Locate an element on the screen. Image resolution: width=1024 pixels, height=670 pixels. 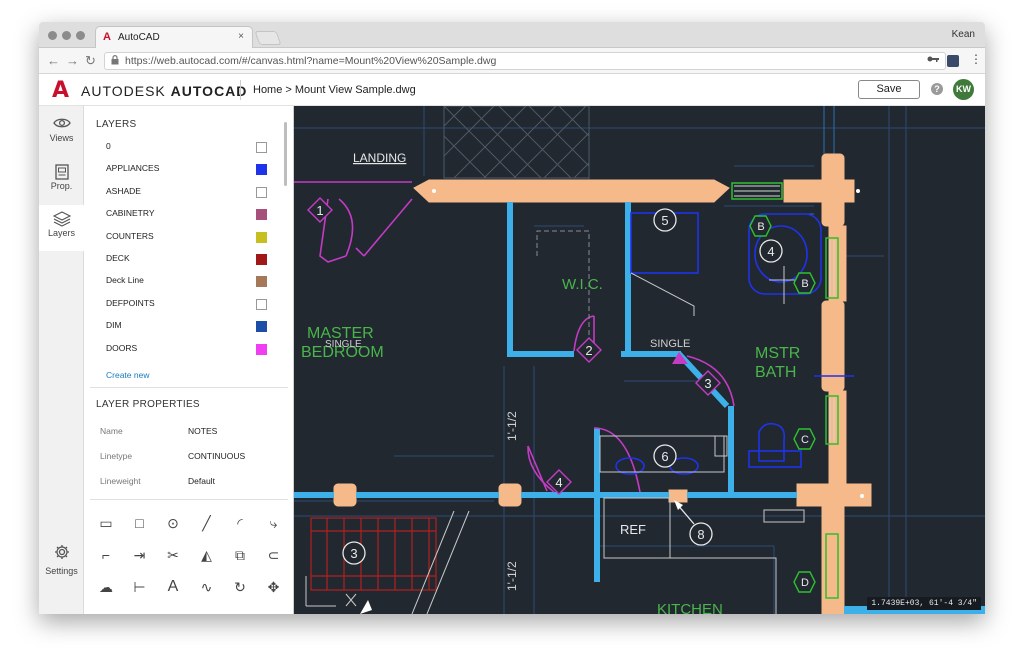
rail-item-properties: Prop. is located at coordinates (61, 181).